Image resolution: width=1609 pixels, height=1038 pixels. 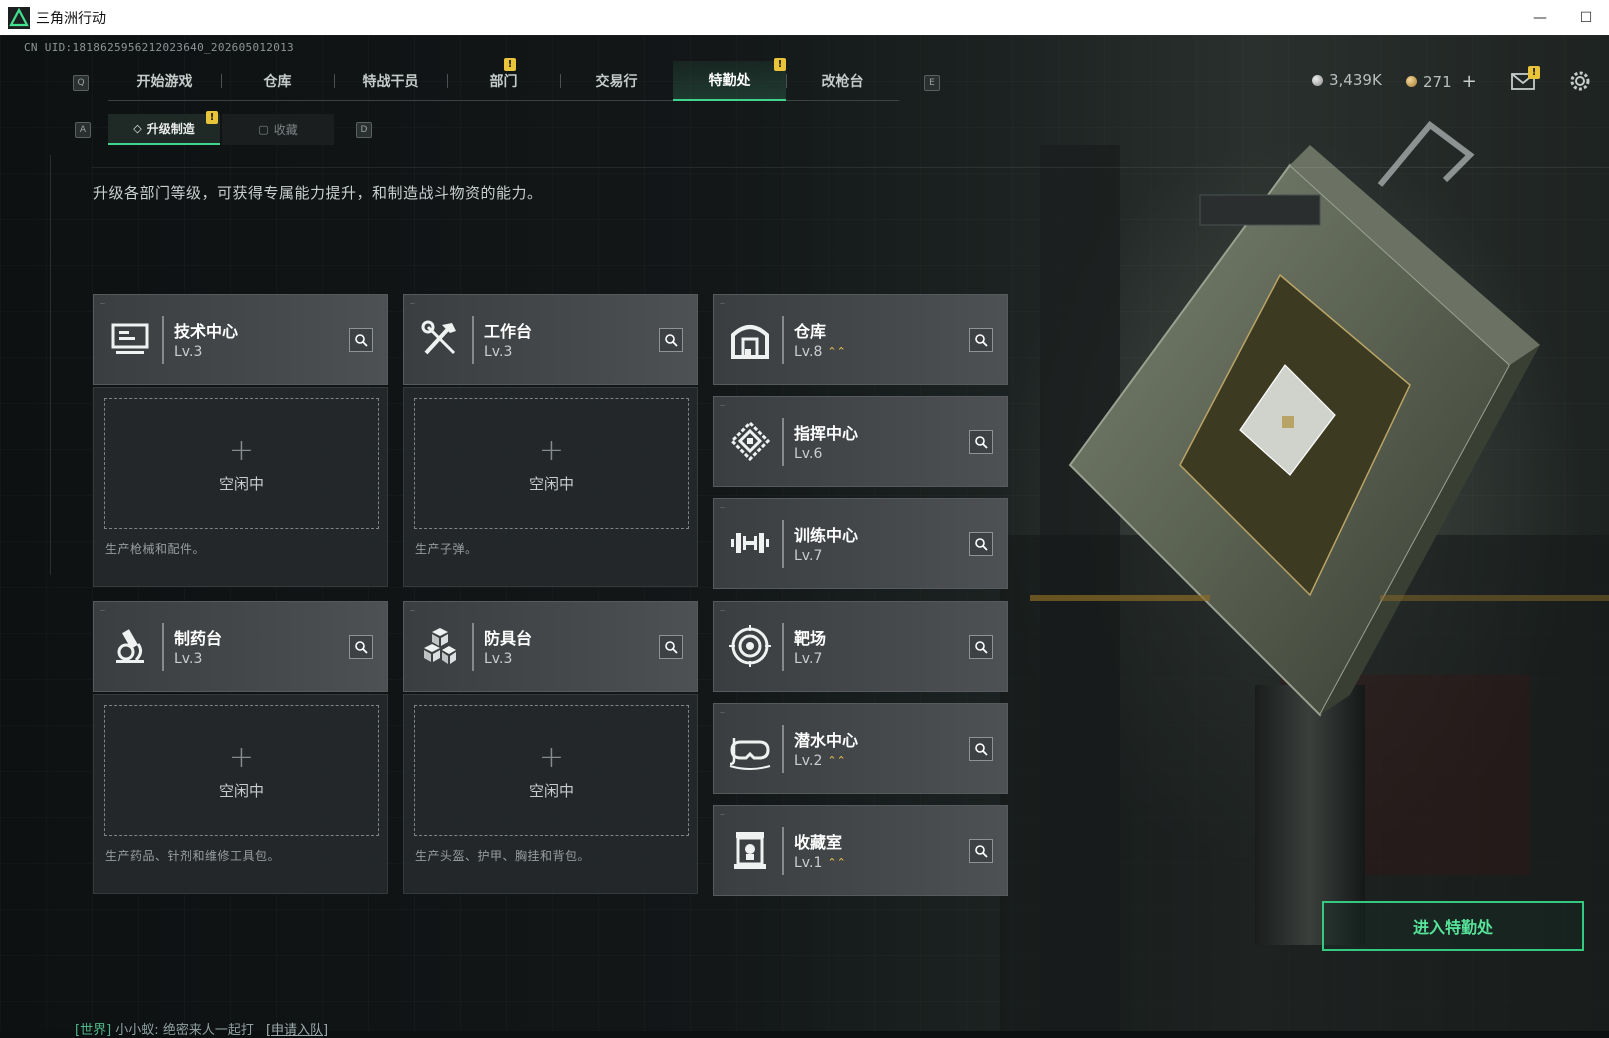 I want to click on production-panel-armor: + 空闲中 生产头盔、护甲、胸挂和背包。, so click(x=550, y=794).